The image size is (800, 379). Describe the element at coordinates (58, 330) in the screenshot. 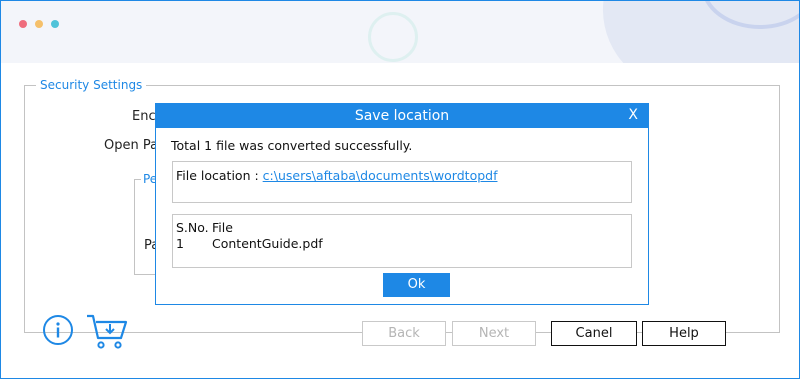

I see `info-circle-icon` at that location.